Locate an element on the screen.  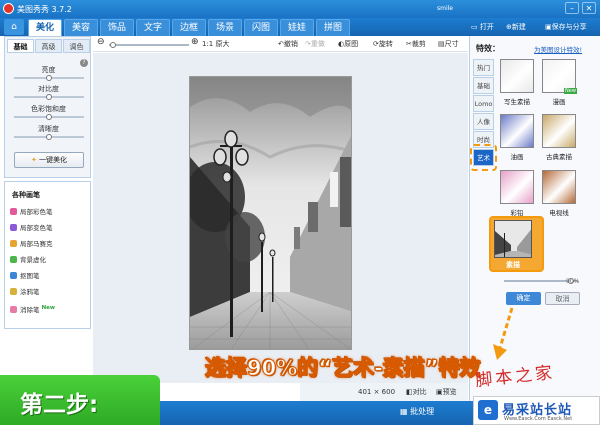
effect-thumb-sketch is located at coordinates (517, 76).